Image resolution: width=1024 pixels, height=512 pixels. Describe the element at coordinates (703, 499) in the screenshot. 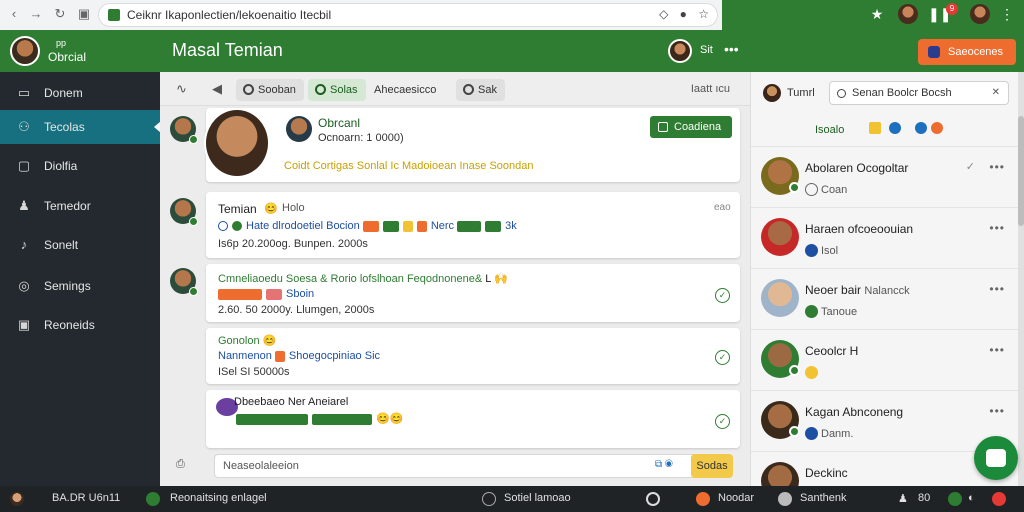

I see `browser-icon` at that location.